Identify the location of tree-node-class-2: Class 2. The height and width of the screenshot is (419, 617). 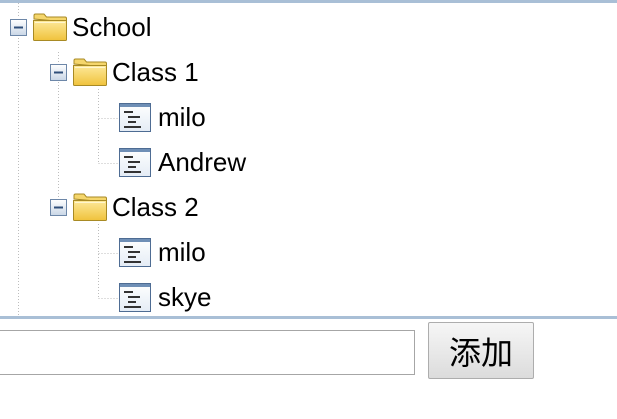
(124, 207).